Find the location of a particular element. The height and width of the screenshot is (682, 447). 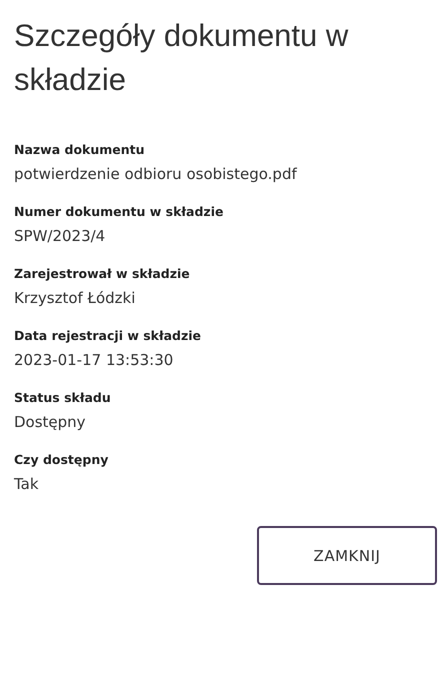

field-label: Czy dostępny is located at coordinates (62, 460).